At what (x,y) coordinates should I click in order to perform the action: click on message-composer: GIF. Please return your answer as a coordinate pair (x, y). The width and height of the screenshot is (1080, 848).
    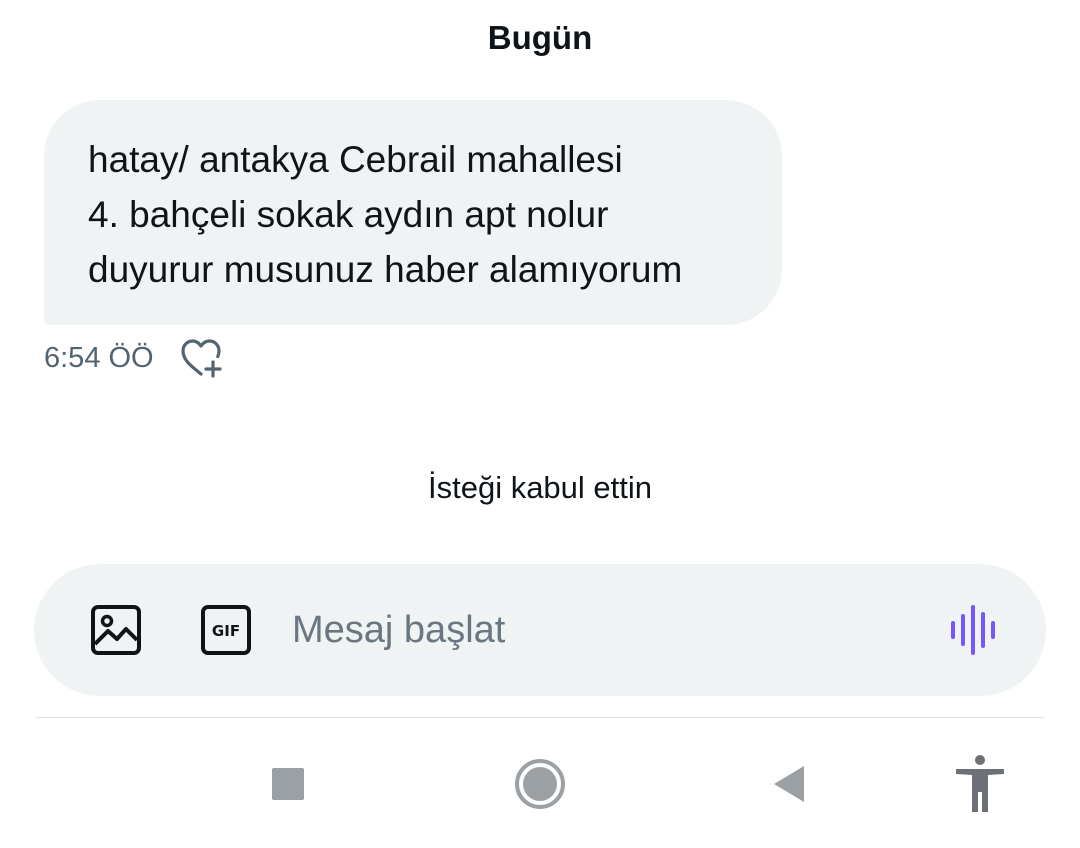
    Looking at the image, I should click on (540, 630).